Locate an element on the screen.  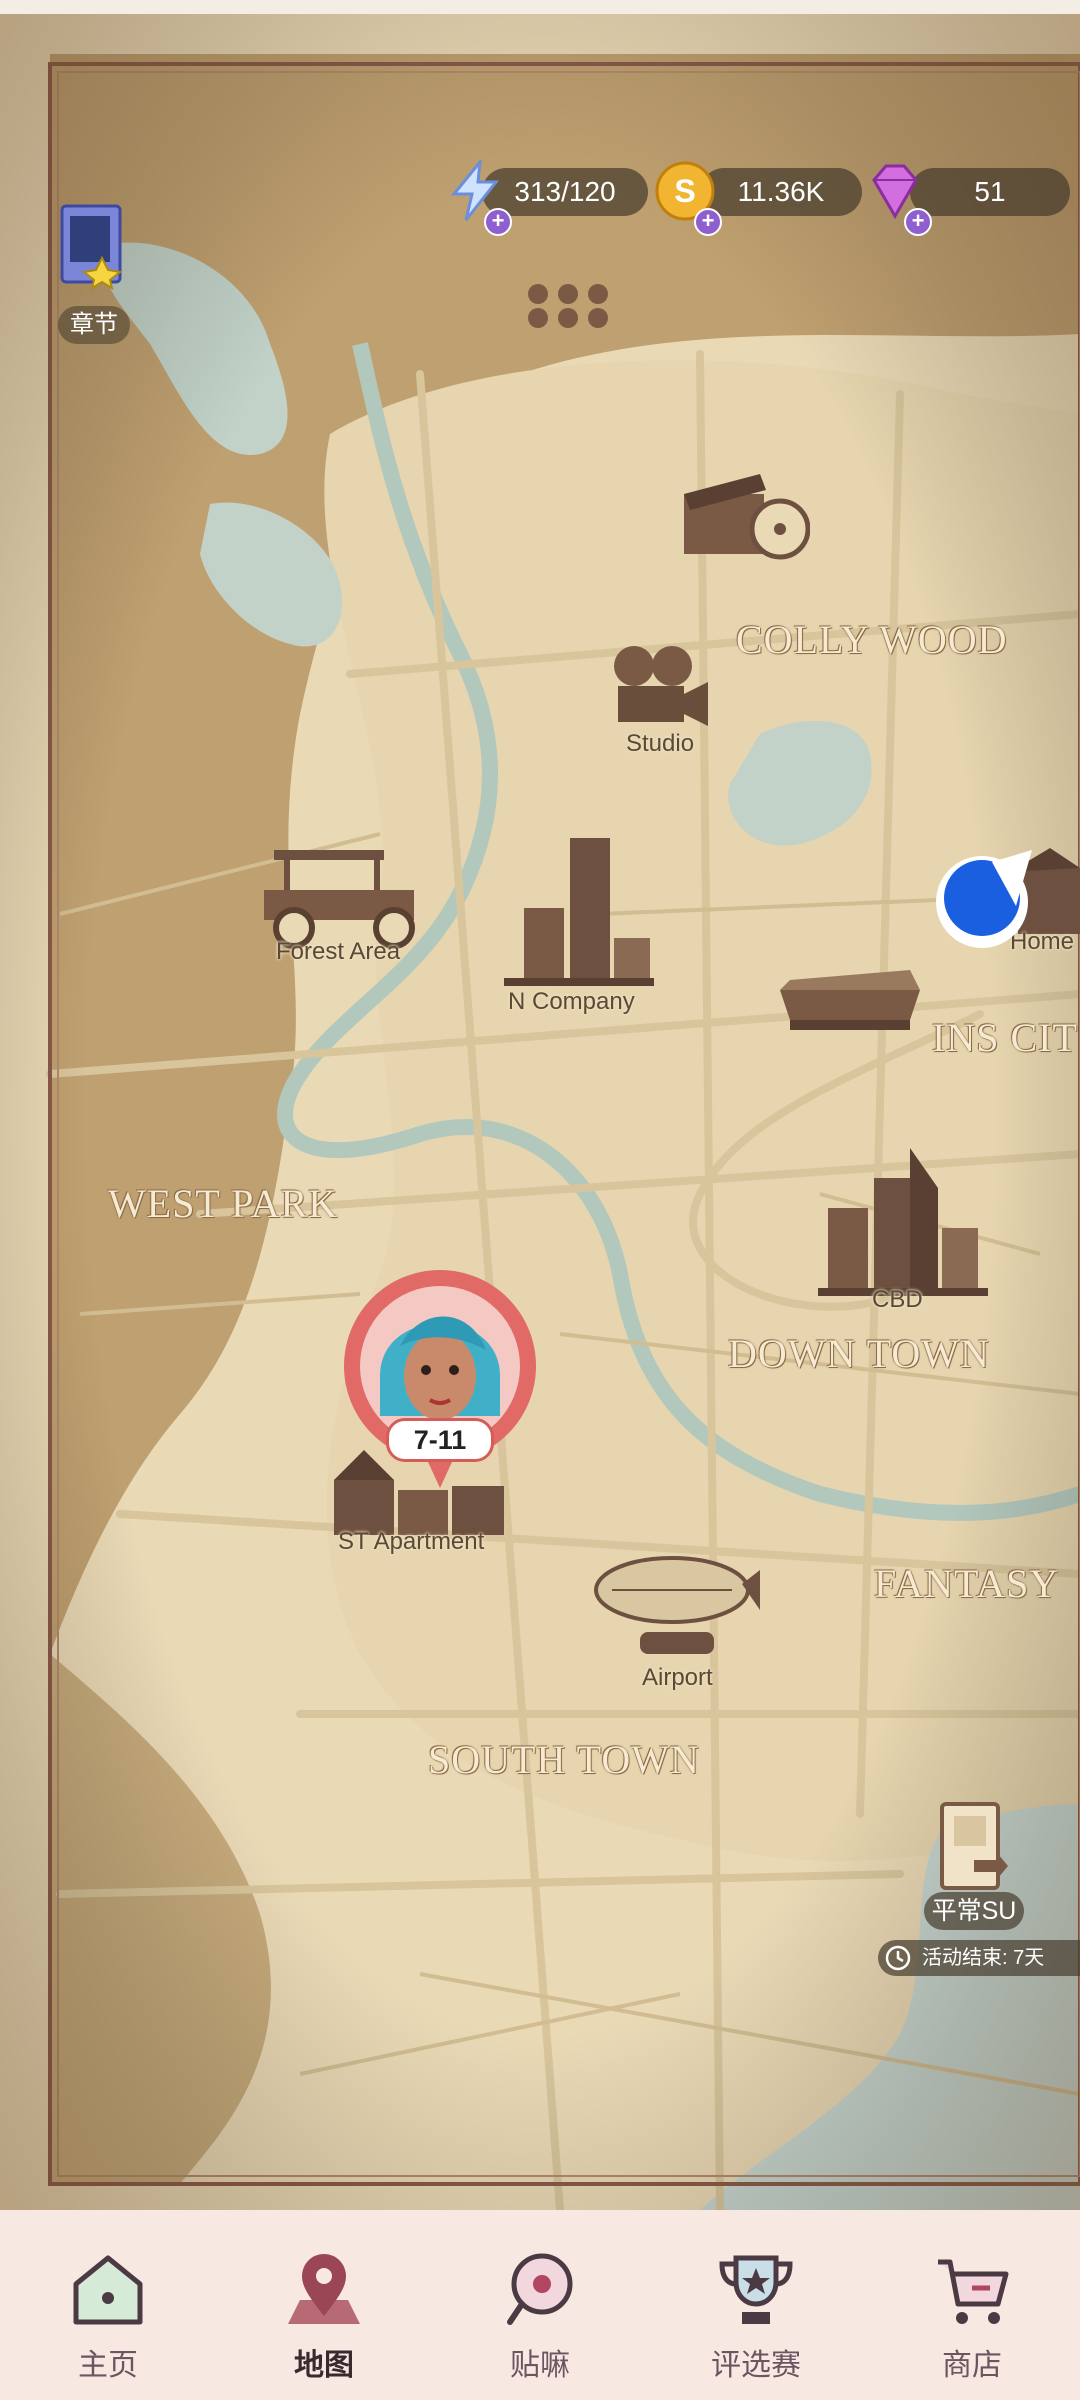
coins-counter: 11.36K is located at coordinates (781, 192).